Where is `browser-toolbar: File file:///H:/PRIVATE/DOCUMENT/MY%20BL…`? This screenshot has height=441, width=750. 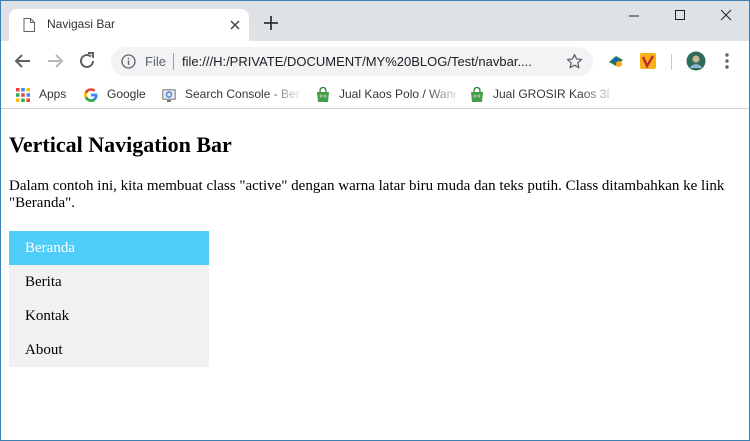 browser-toolbar: File file:///H:/PRIVATE/DOCUMENT/MY%20BL… is located at coordinates (375, 61).